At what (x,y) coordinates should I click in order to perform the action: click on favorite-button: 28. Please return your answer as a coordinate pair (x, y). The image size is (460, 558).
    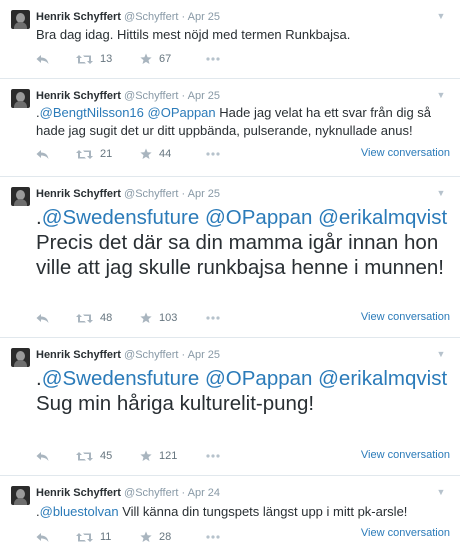
    Looking at the image, I should click on (155, 537).